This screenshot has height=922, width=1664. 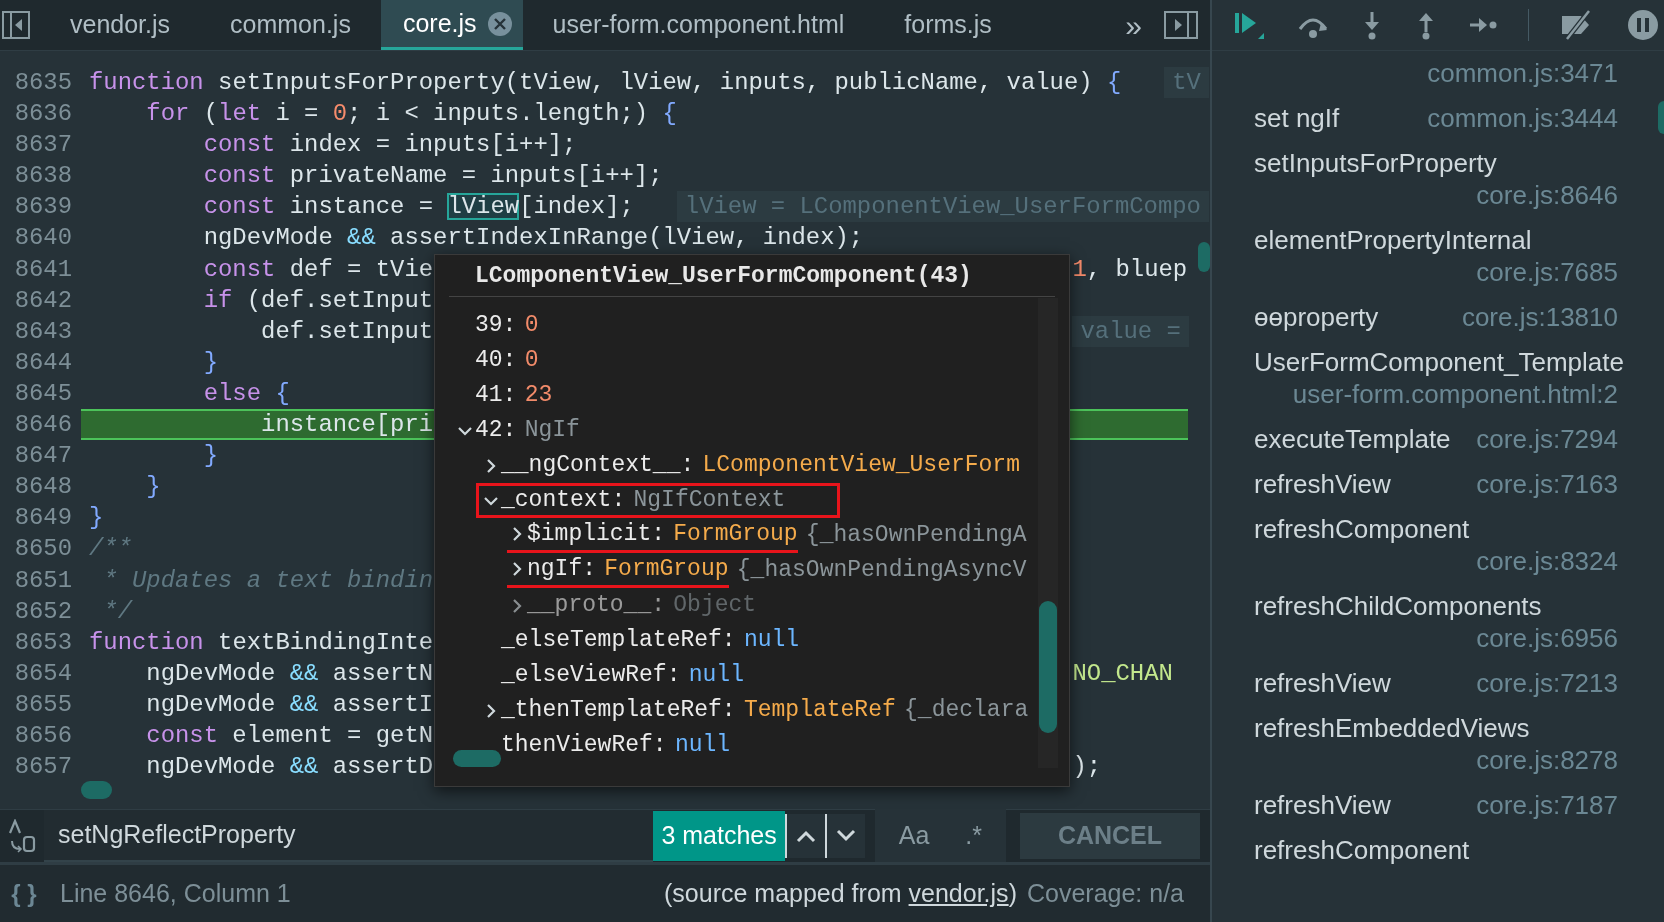 I want to click on frame-name: refreshEmbeddedViews, so click(x=1392, y=728).